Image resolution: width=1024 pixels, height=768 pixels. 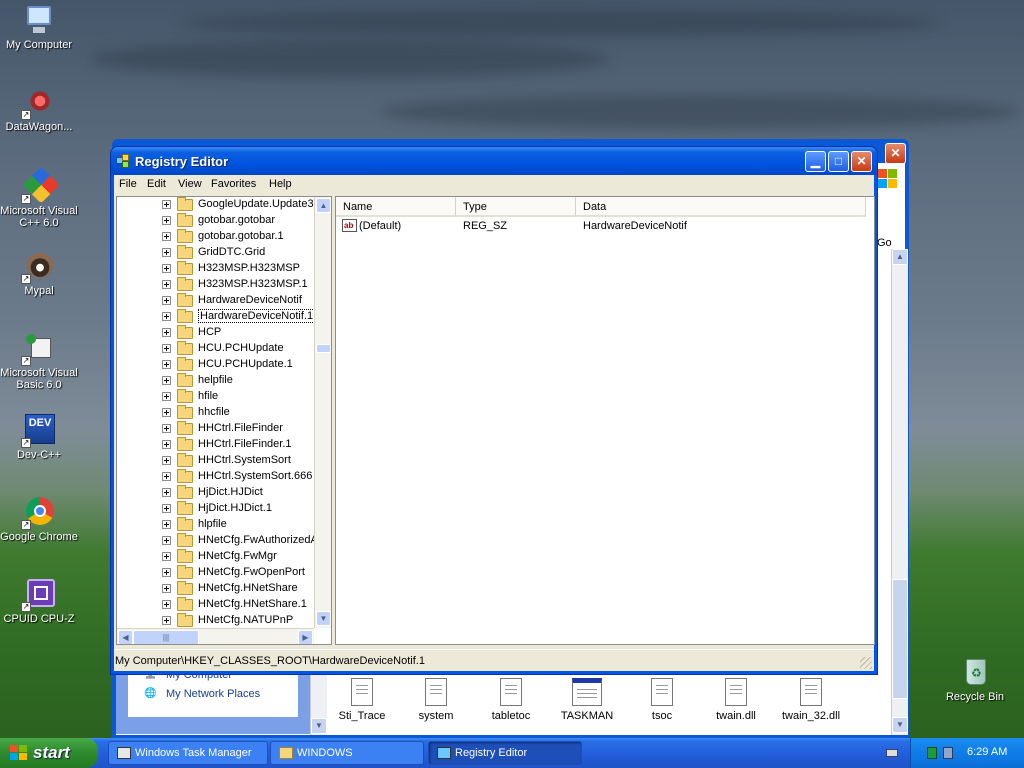 What do you see at coordinates (987, 752) in the screenshot?
I see `clock: 6:29 AM` at bounding box center [987, 752].